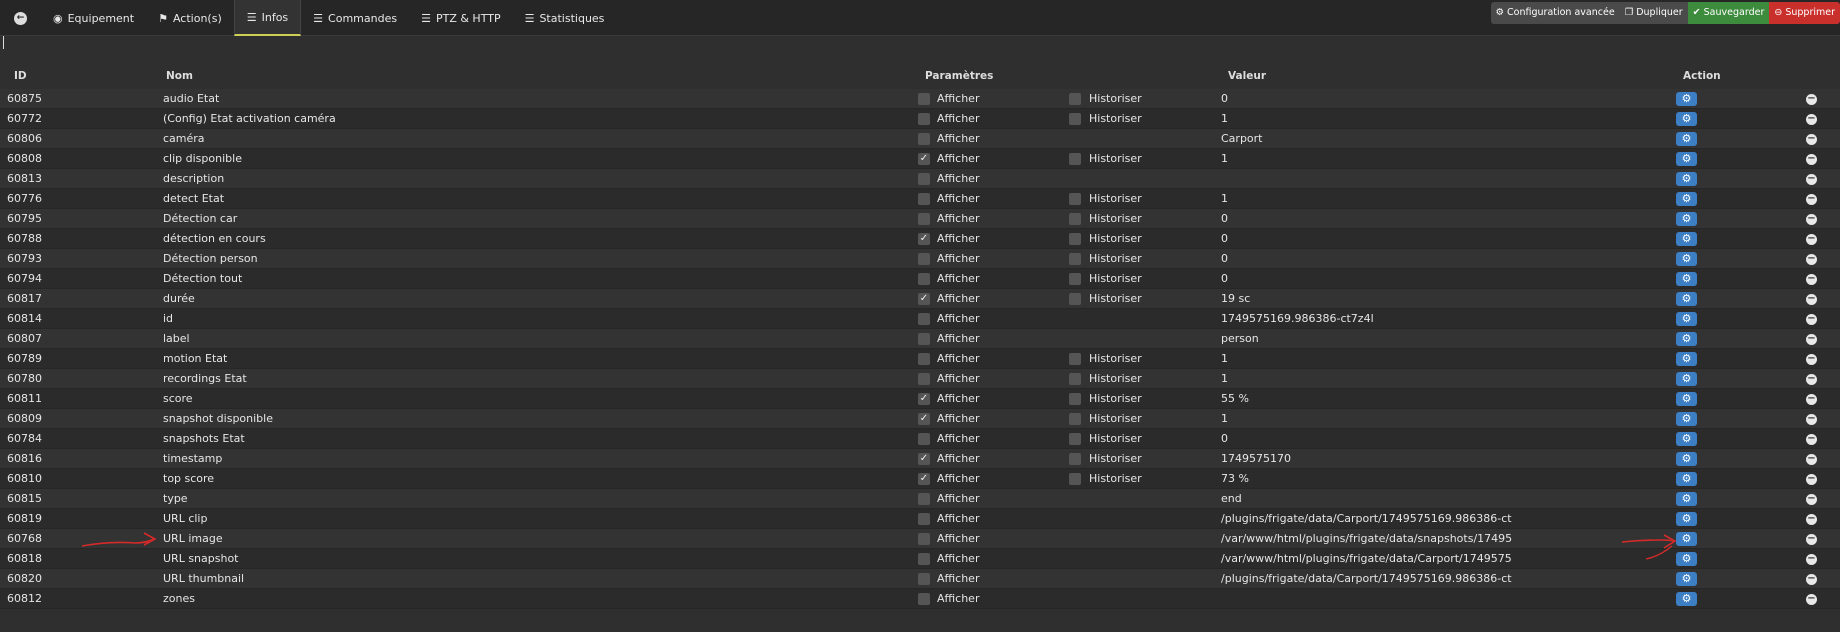 Image resolution: width=1840 pixels, height=632 pixels. What do you see at coordinates (1728, 13) in the screenshot?
I see `save-button: ✔ Sauvegarder` at bounding box center [1728, 13].